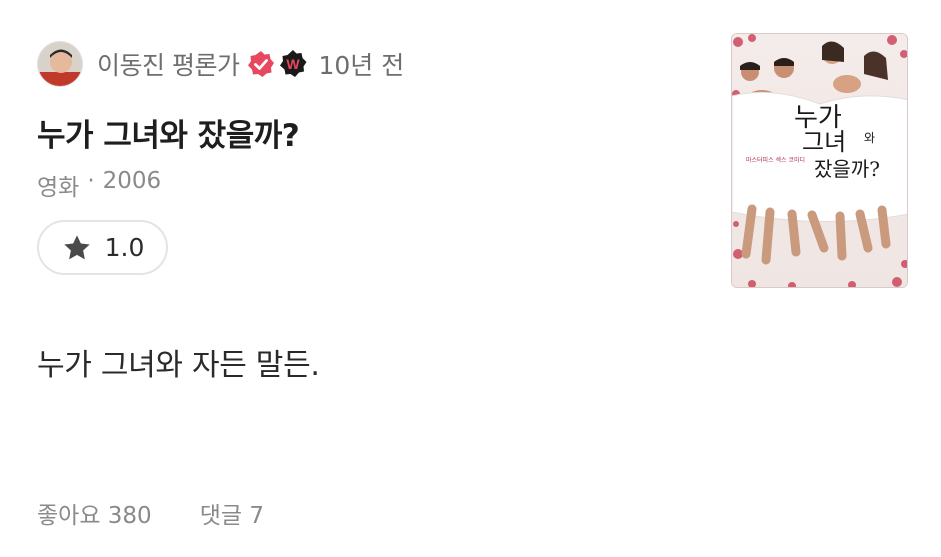 Image resolution: width=941 pixels, height=557 pixels. Describe the element at coordinates (261, 64) in the screenshot. I see `verified-icon` at that location.